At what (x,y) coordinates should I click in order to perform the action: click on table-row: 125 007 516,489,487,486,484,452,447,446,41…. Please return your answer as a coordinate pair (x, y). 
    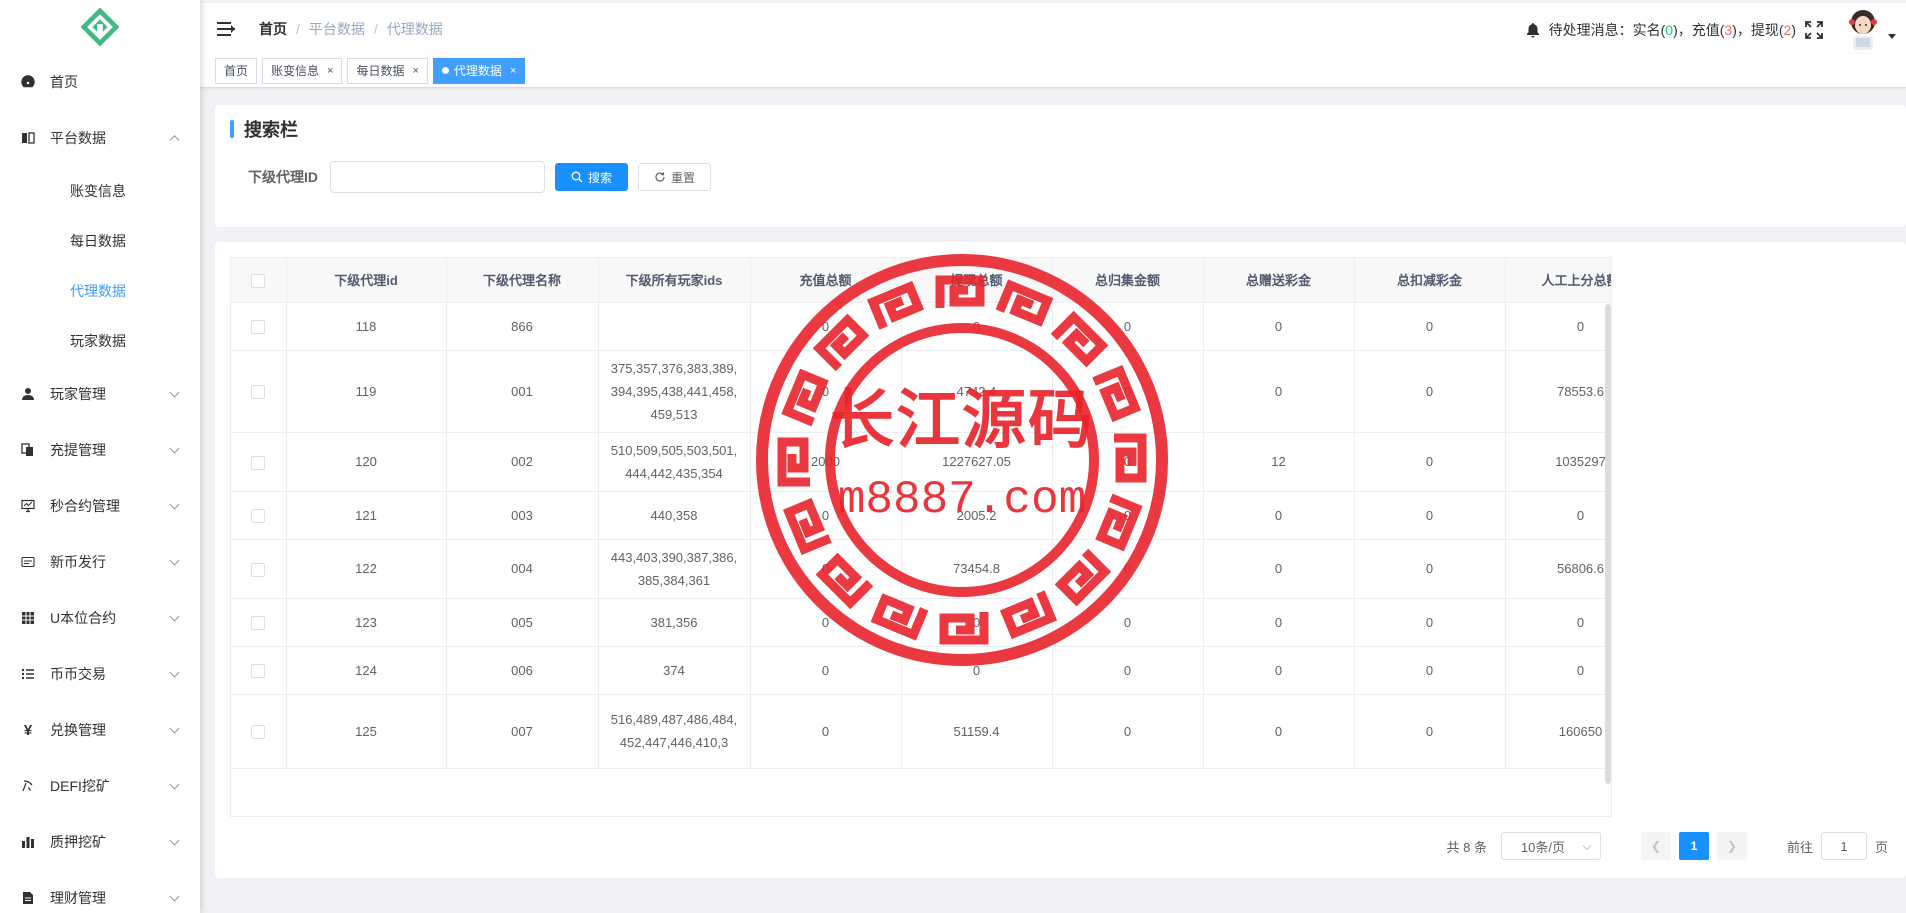
    Looking at the image, I should click on (921, 731).